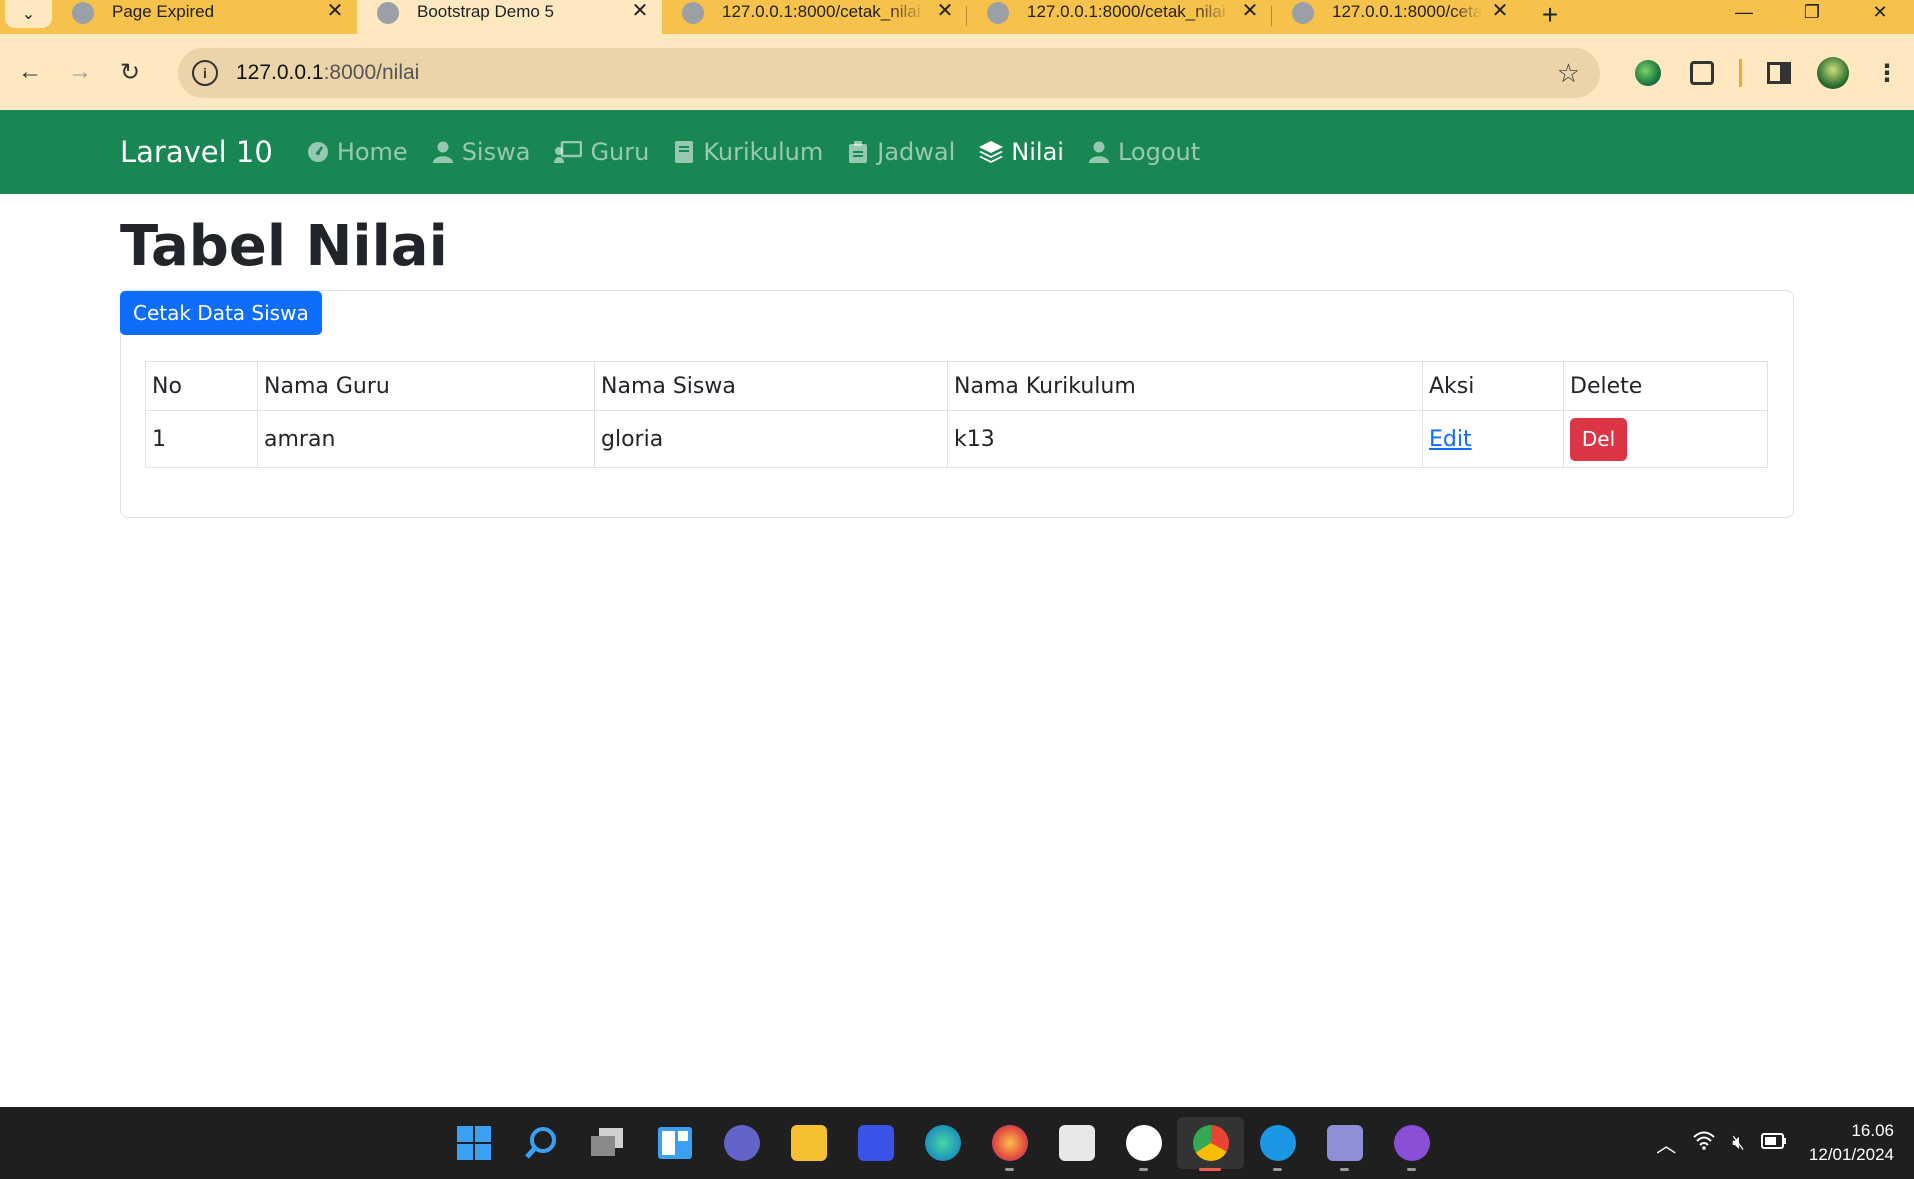 This screenshot has height=1179, width=1914. What do you see at coordinates (1851, 1143) in the screenshot?
I see `clock: 16.06 12/01/2024` at bounding box center [1851, 1143].